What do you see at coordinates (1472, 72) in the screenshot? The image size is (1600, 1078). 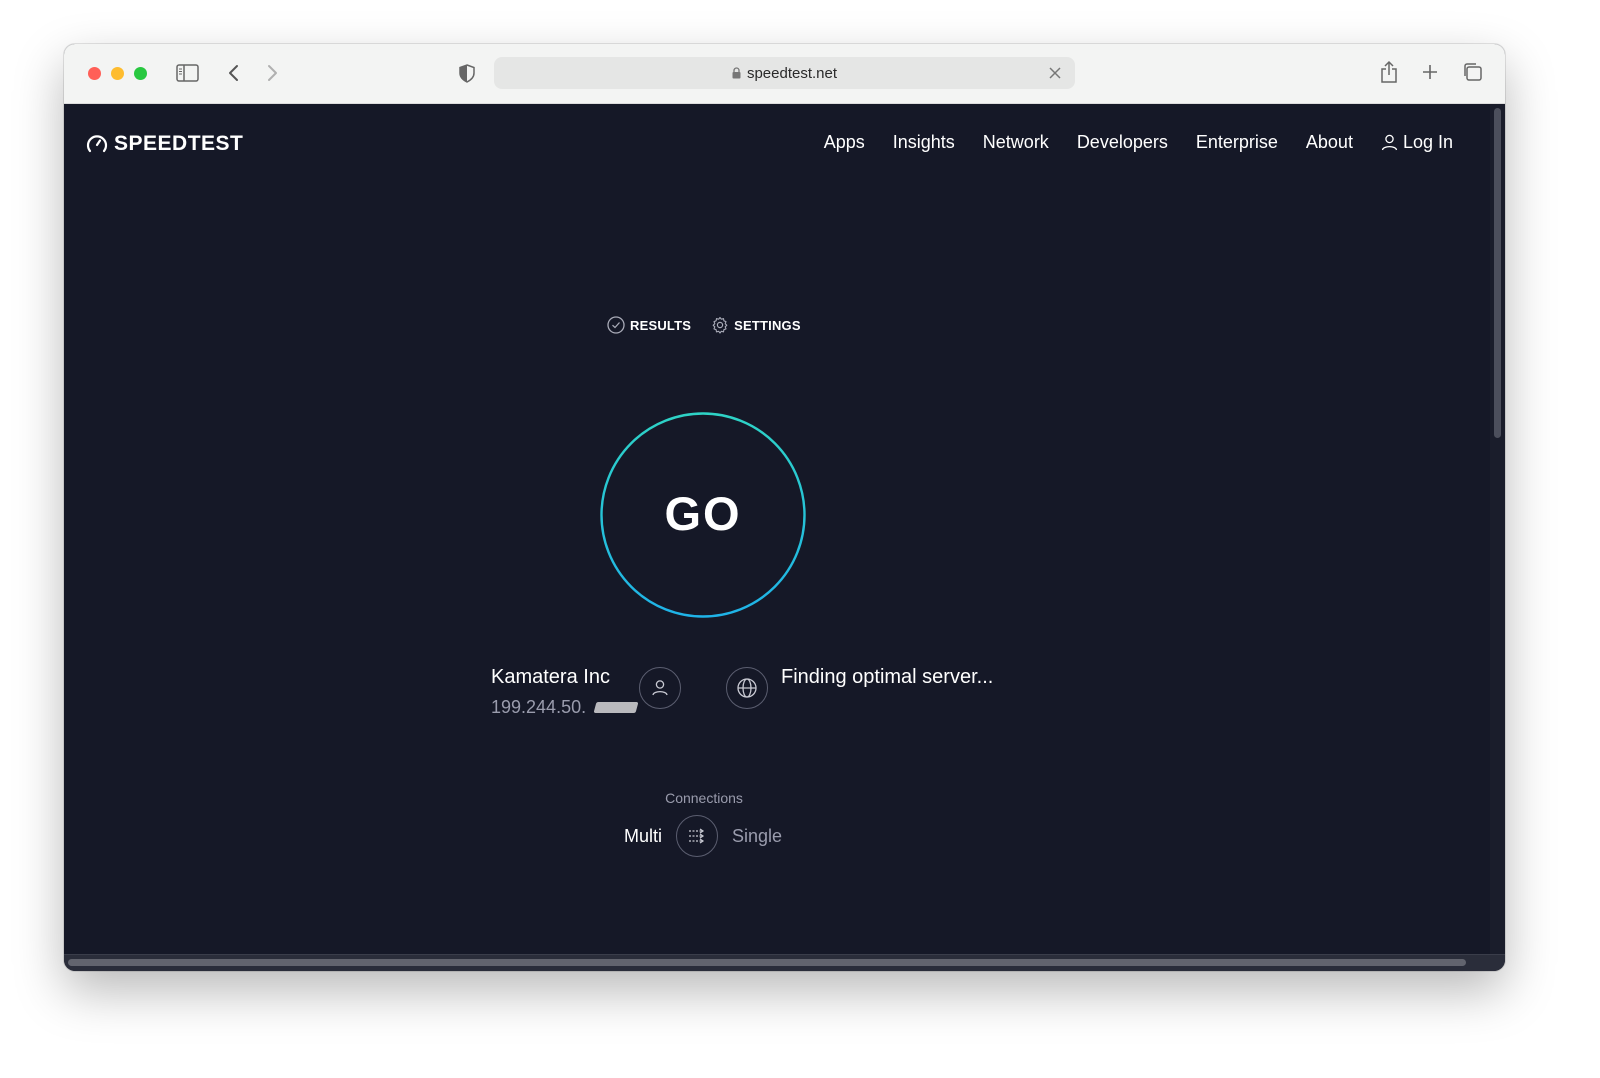 I see `tabs-overview-icon` at bounding box center [1472, 72].